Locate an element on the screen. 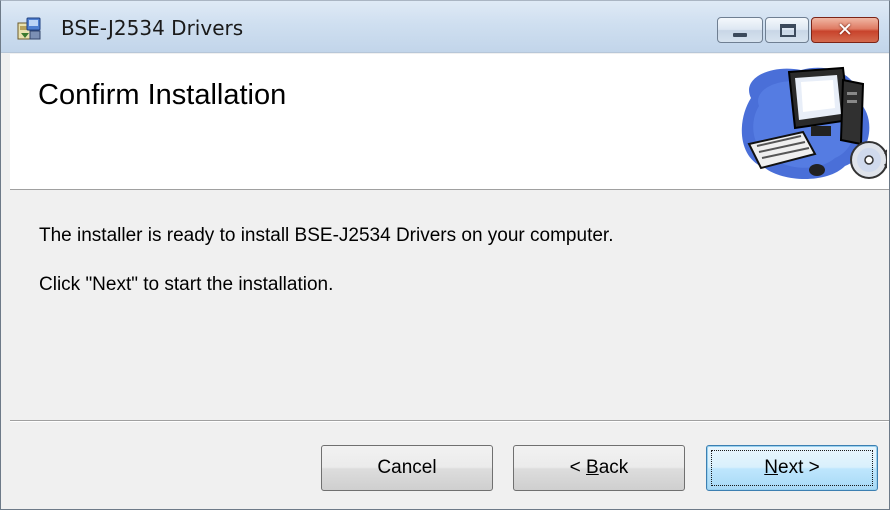  installer-package-icon is located at coordinates (29, 28).